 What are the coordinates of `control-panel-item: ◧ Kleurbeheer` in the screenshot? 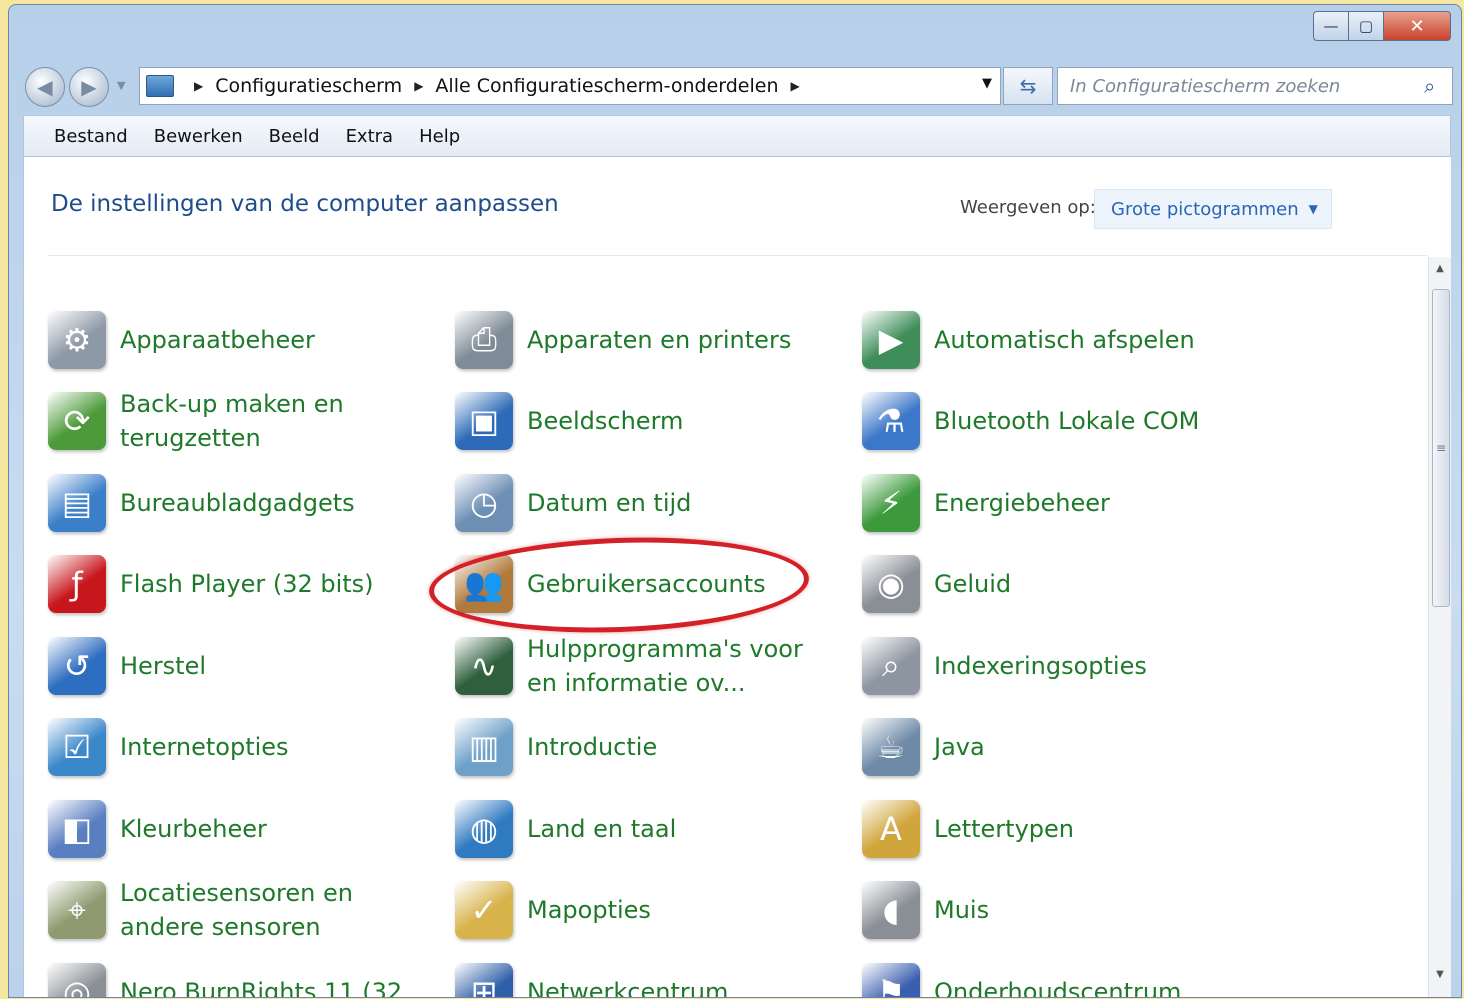 It's located at (248, 828).